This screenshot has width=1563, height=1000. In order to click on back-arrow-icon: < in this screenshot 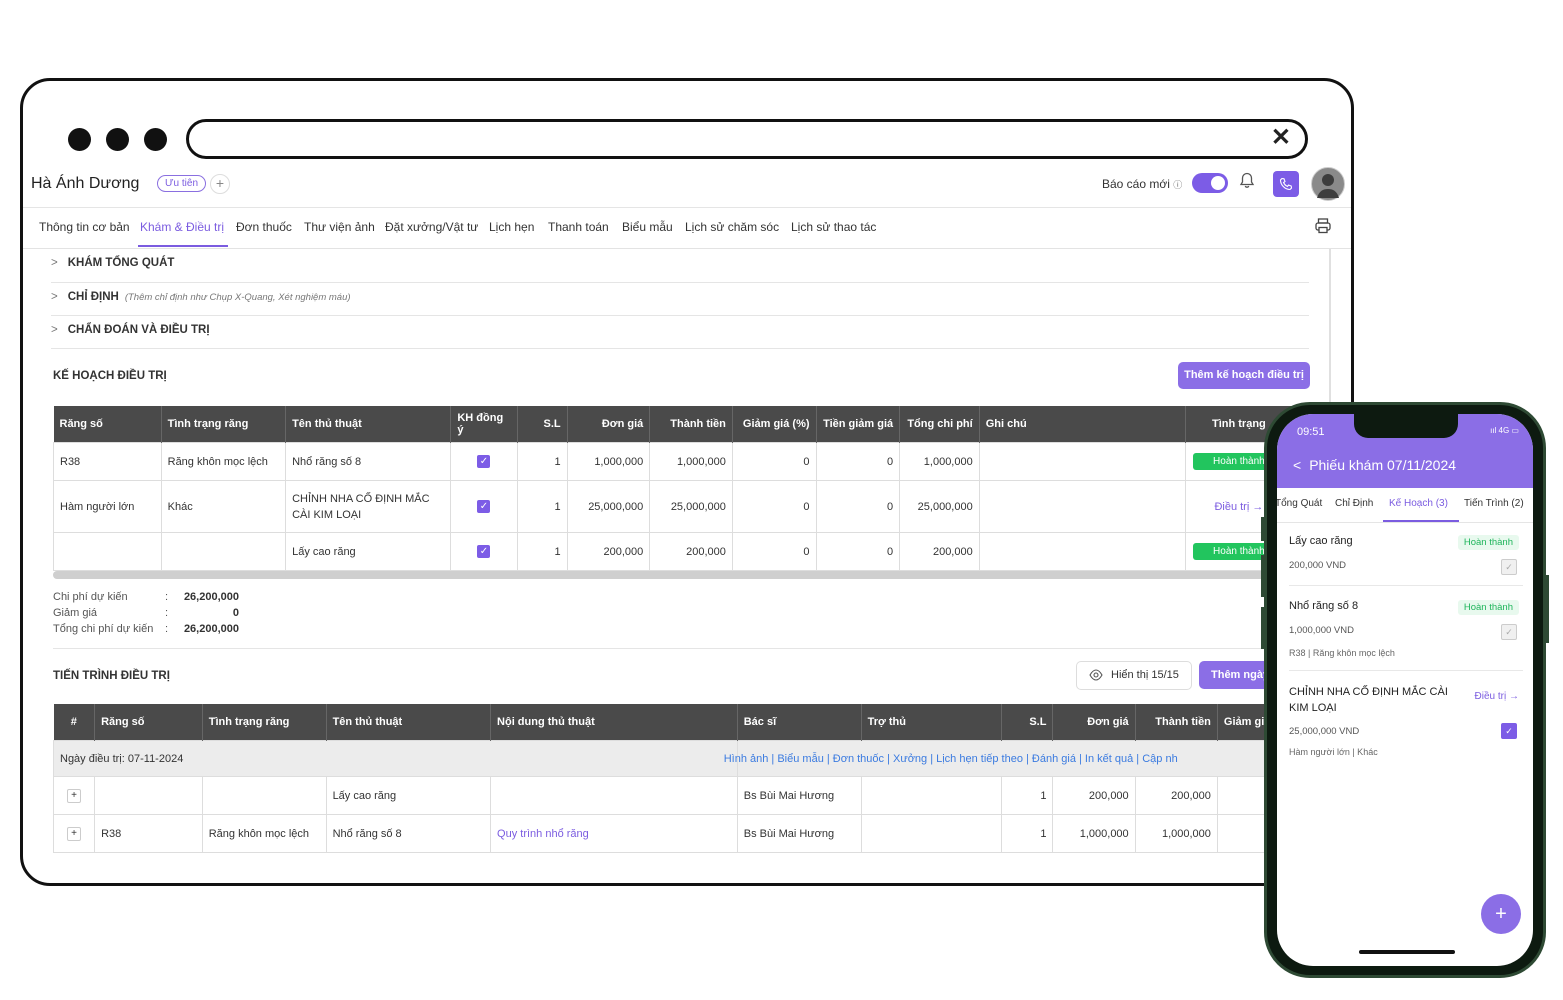, I will do `click(1297, 465)`.